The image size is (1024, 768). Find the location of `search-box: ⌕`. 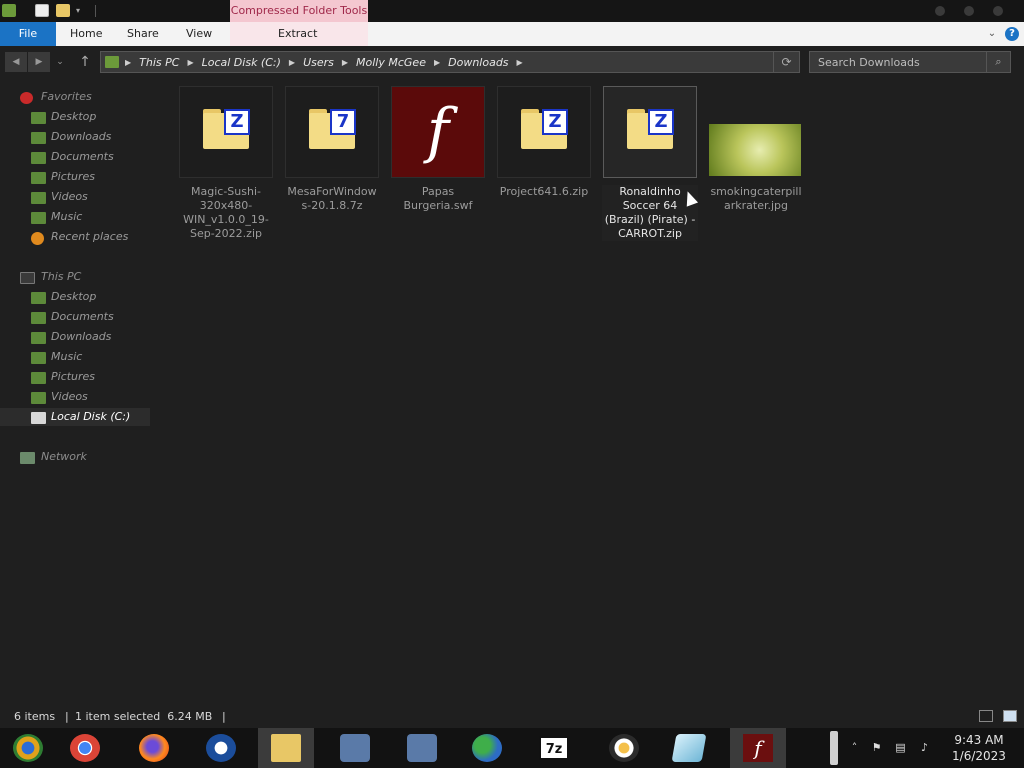

search-box: ⌕ is located at coordinates (910, 62).